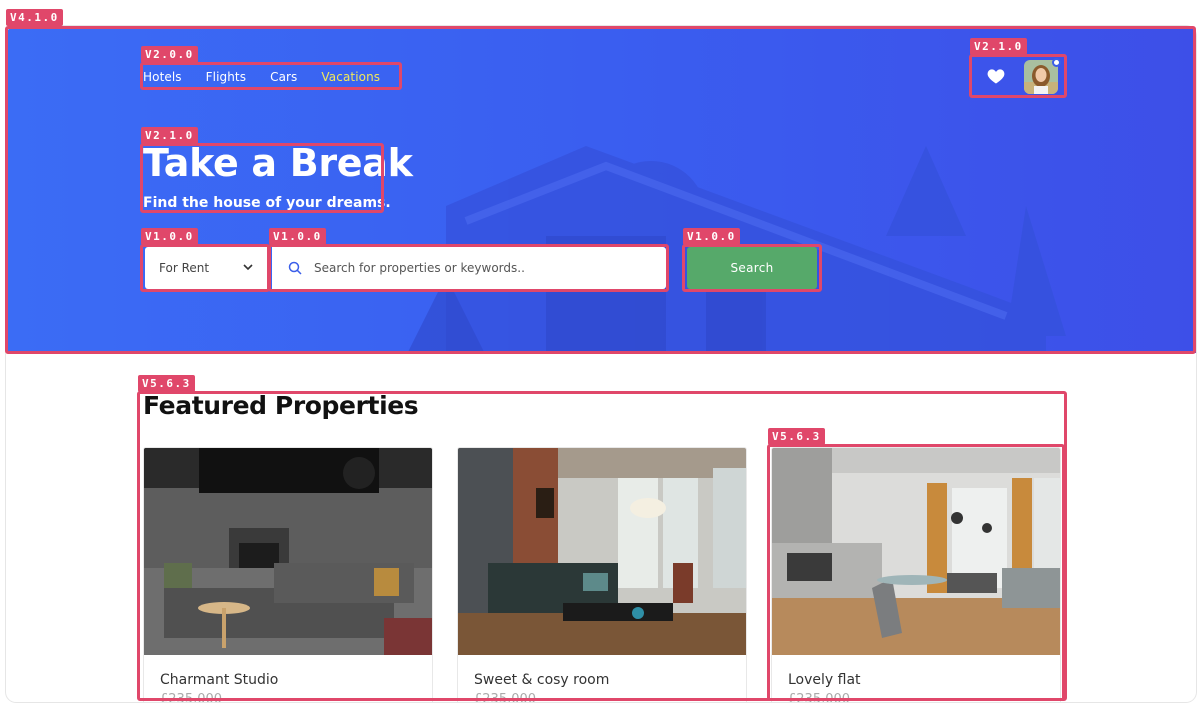 This screenshot has width=1200, height=707. I want to click on listing-type-value: For Rent, so click(184, 268).